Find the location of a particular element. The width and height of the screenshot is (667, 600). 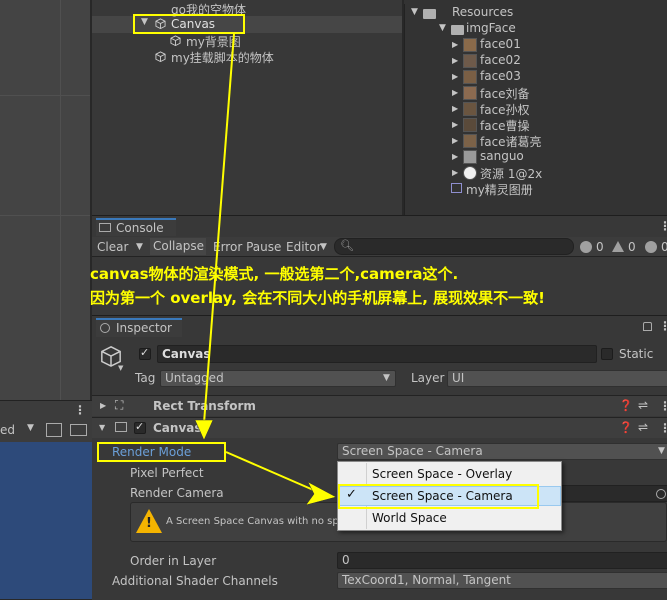

lock-icon is located at coordinates (647, 326).